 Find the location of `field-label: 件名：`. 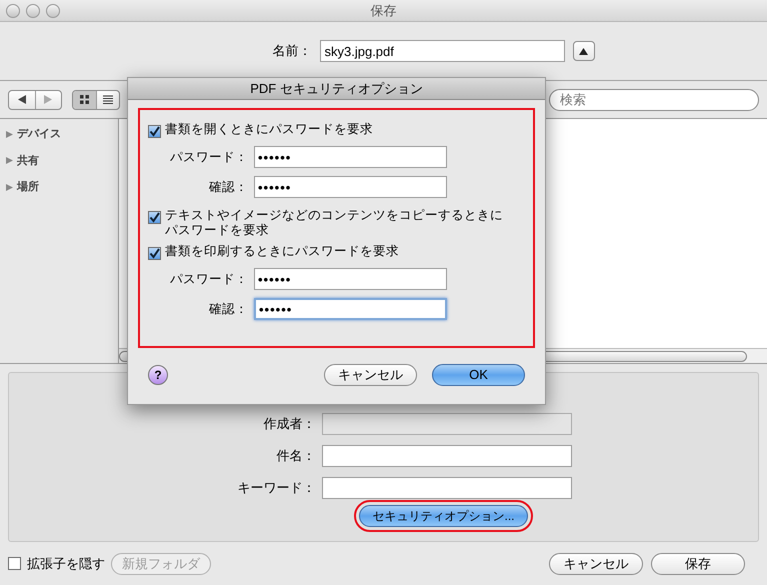

field-label: 件名： is located at coordinates (296, 456).